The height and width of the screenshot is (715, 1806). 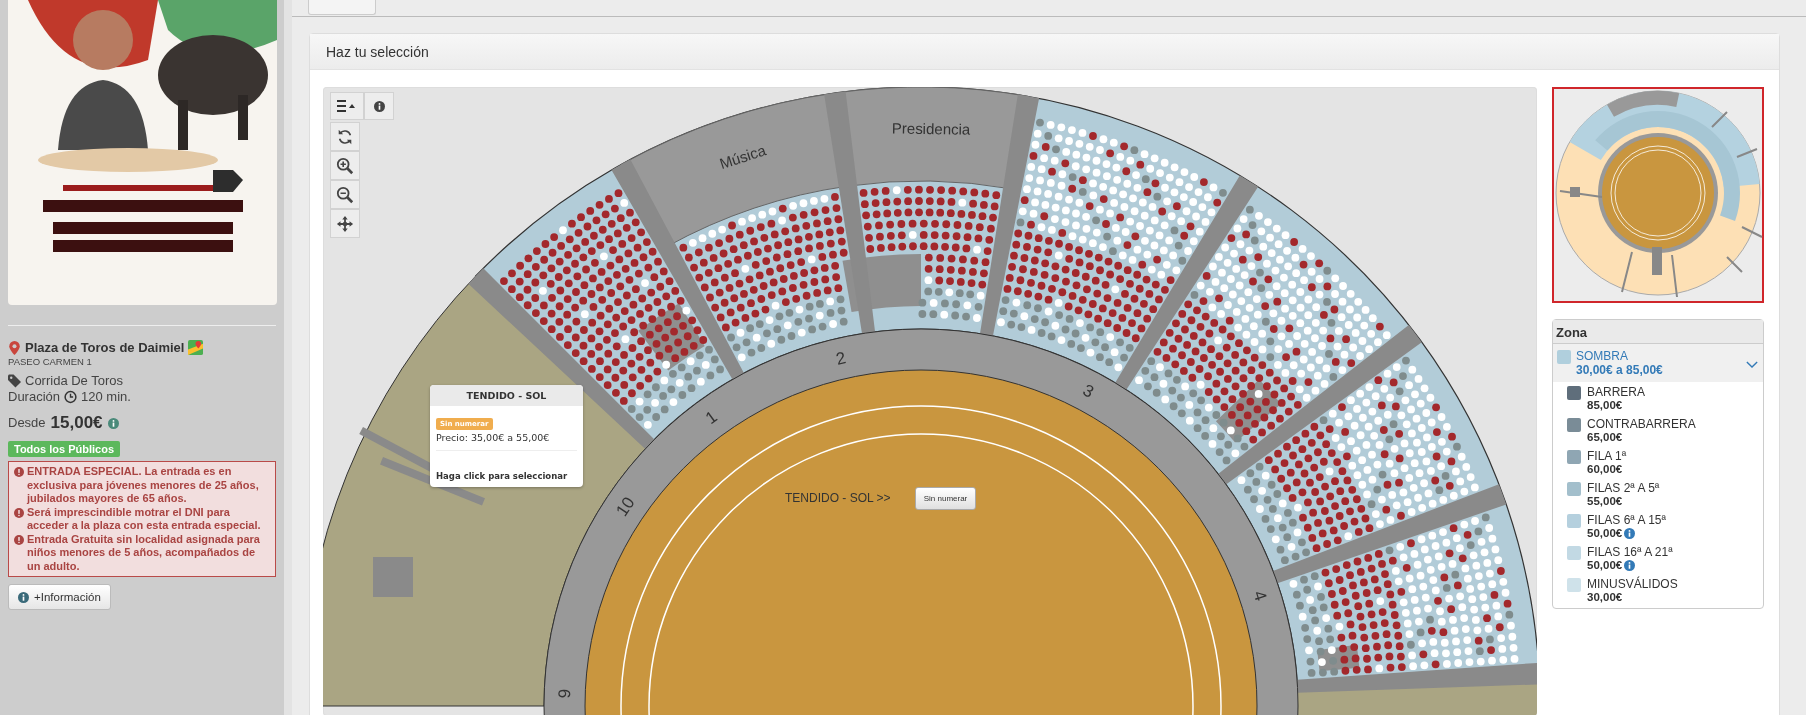 I want to click on audience-badge: Todos los Públicos, so click(x=64, y=449).